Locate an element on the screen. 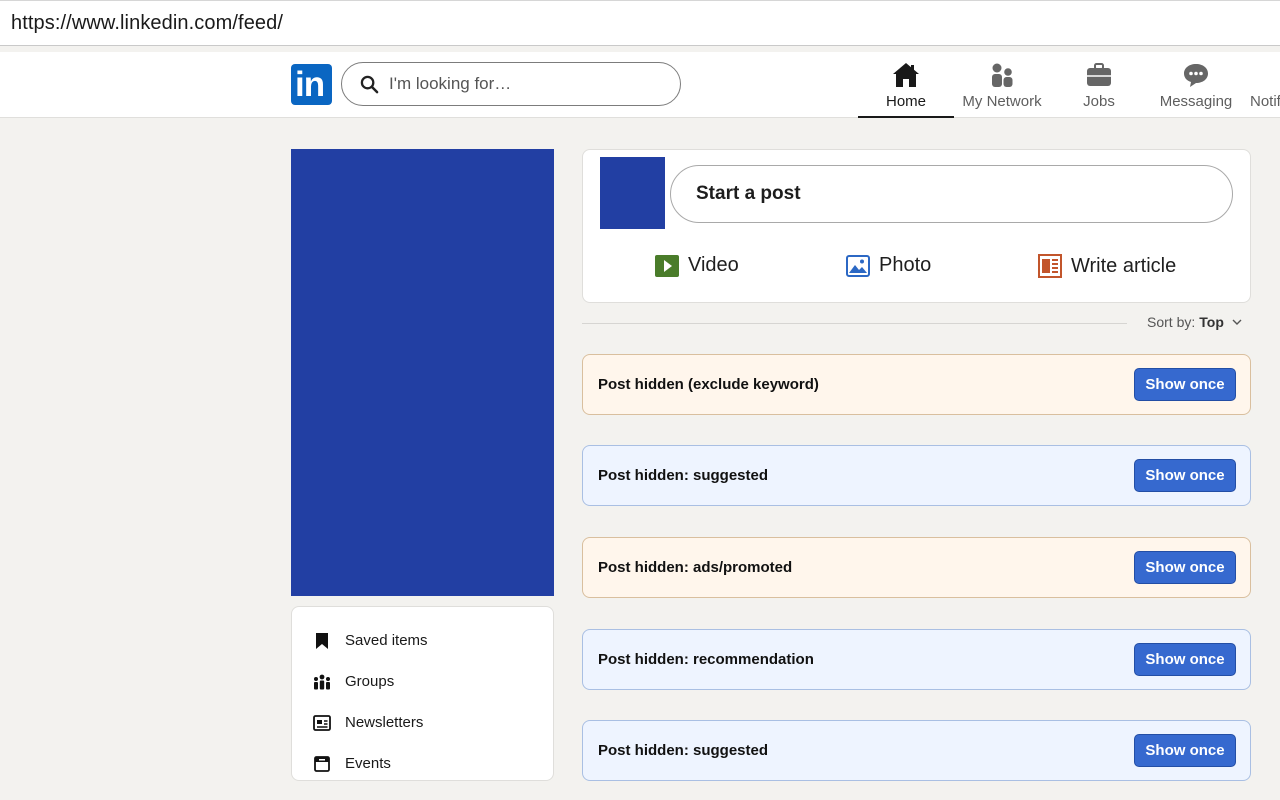 This screenshot has height=800, width=1280. nav-item-messaging: Messaging is located at coordinates (1196, 85).